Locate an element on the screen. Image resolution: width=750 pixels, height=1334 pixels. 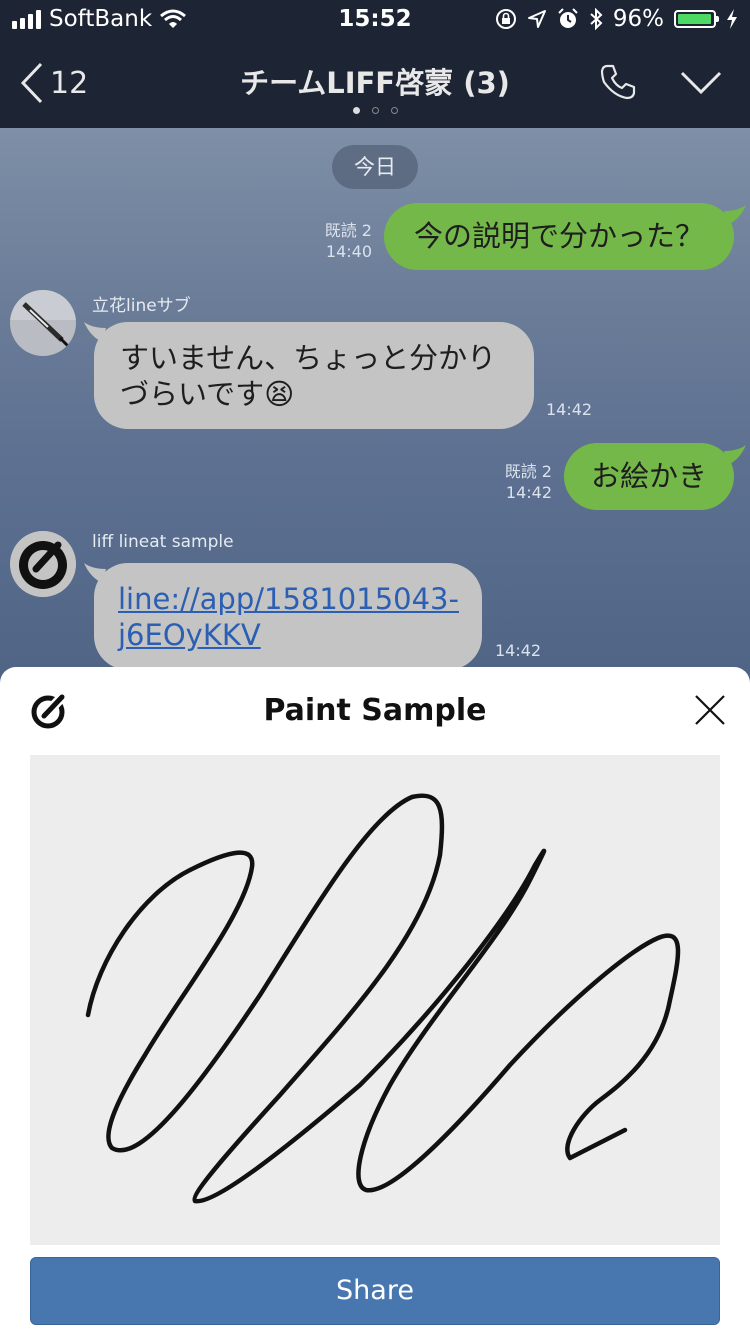
avatar is located at coordinates (43, 323).